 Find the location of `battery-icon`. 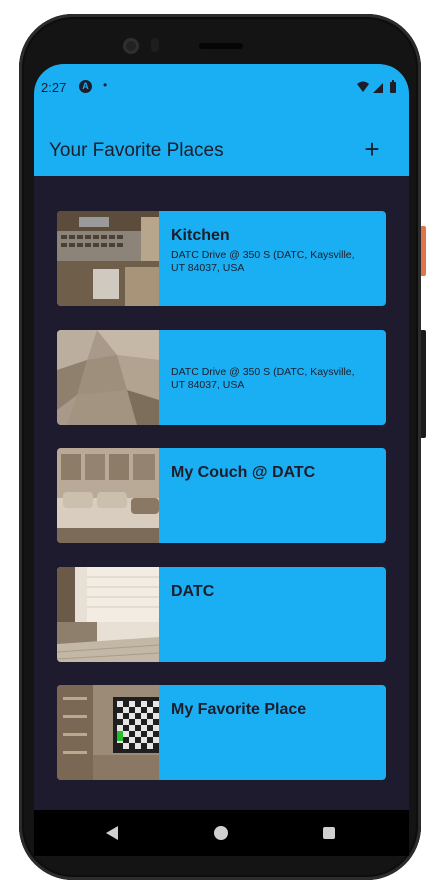

battery-icon is located at coordinates (393, 87).